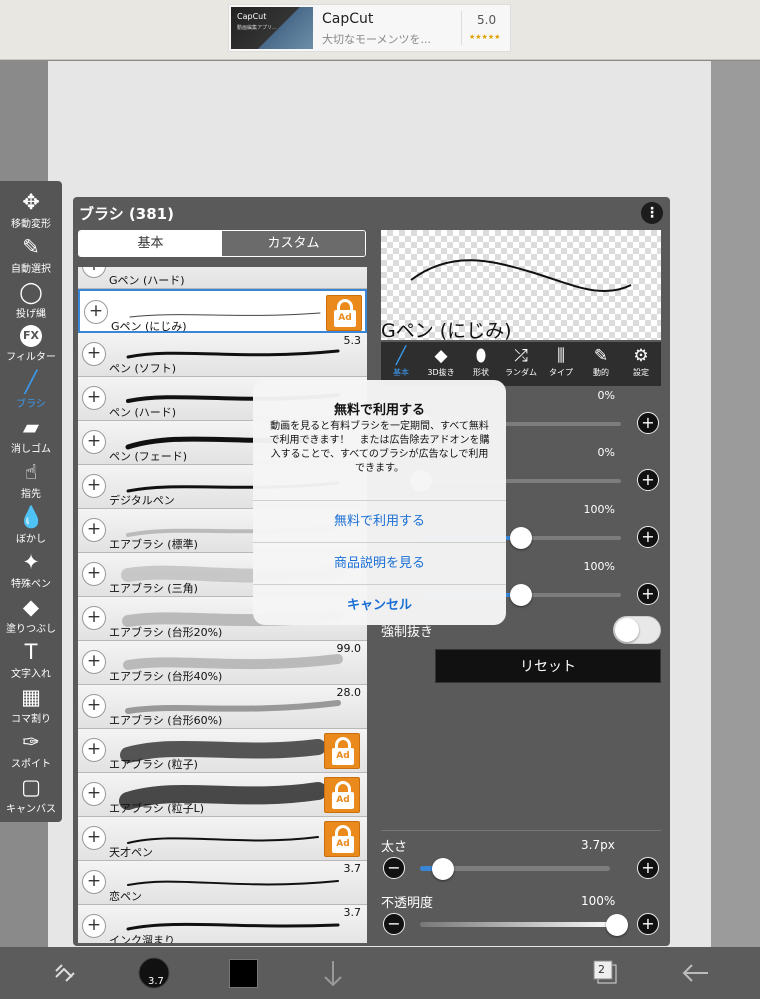  What do you see at coordinates (617, 925) in the screenshot?
I see `opacity-knob` at bounding box center [617, 925].